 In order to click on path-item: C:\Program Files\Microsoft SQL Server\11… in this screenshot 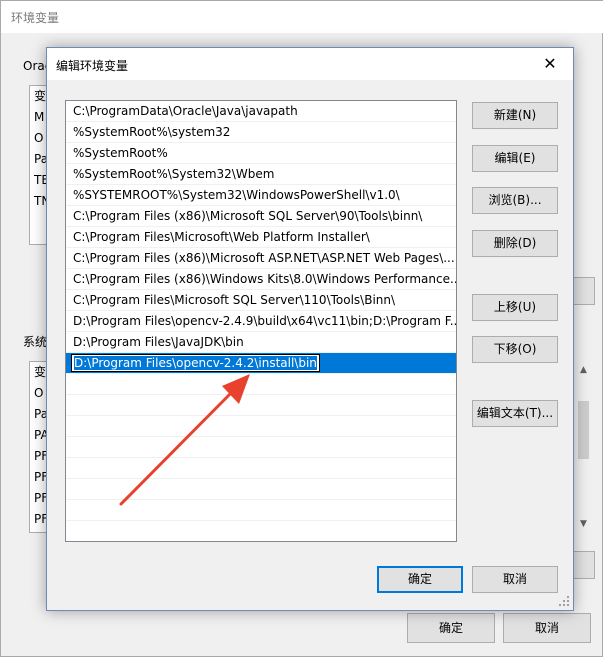, I will do `click(261, 300)`.